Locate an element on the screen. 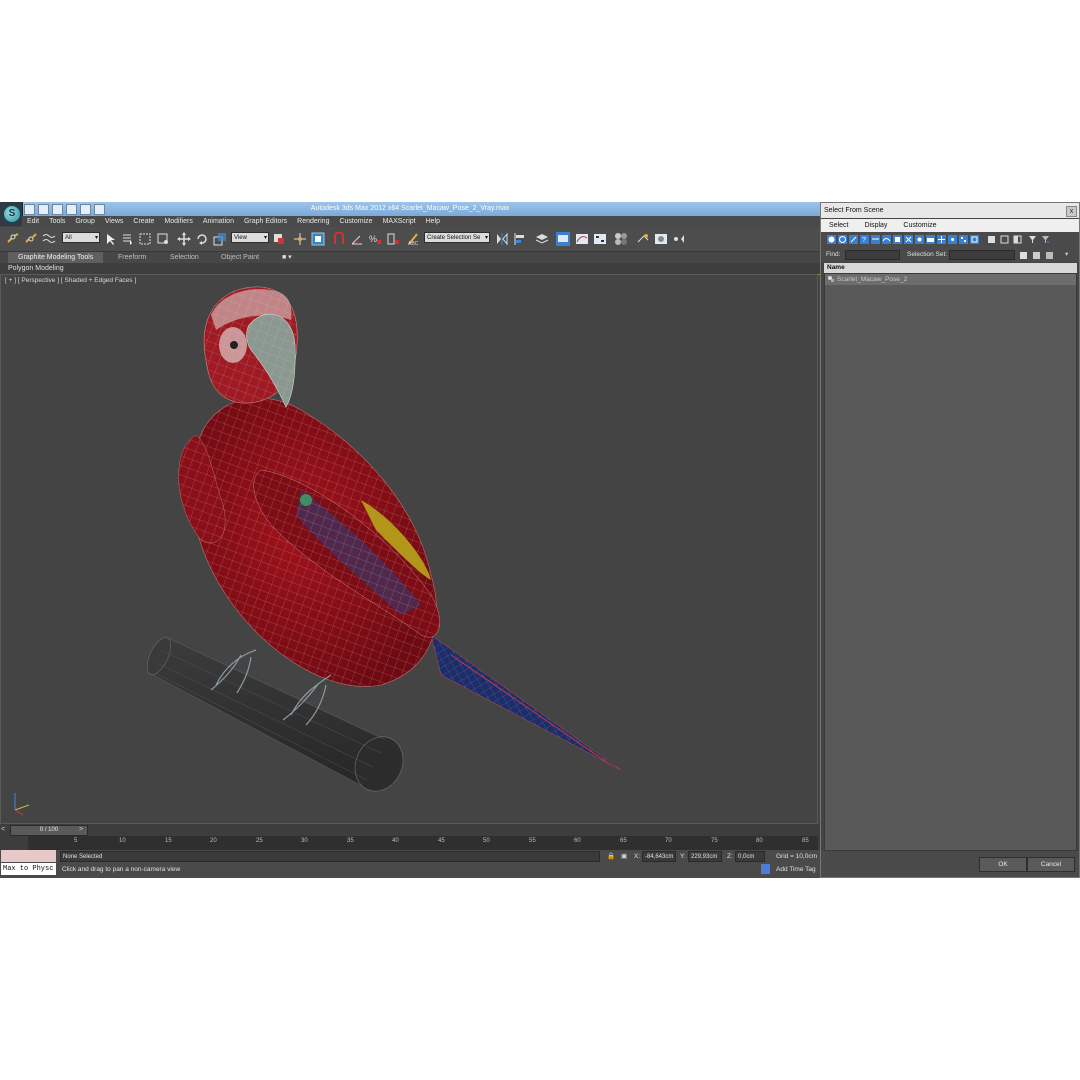  list-item: Scarlet_Macaw_Pose_2 is located at coordinates (950, 279).